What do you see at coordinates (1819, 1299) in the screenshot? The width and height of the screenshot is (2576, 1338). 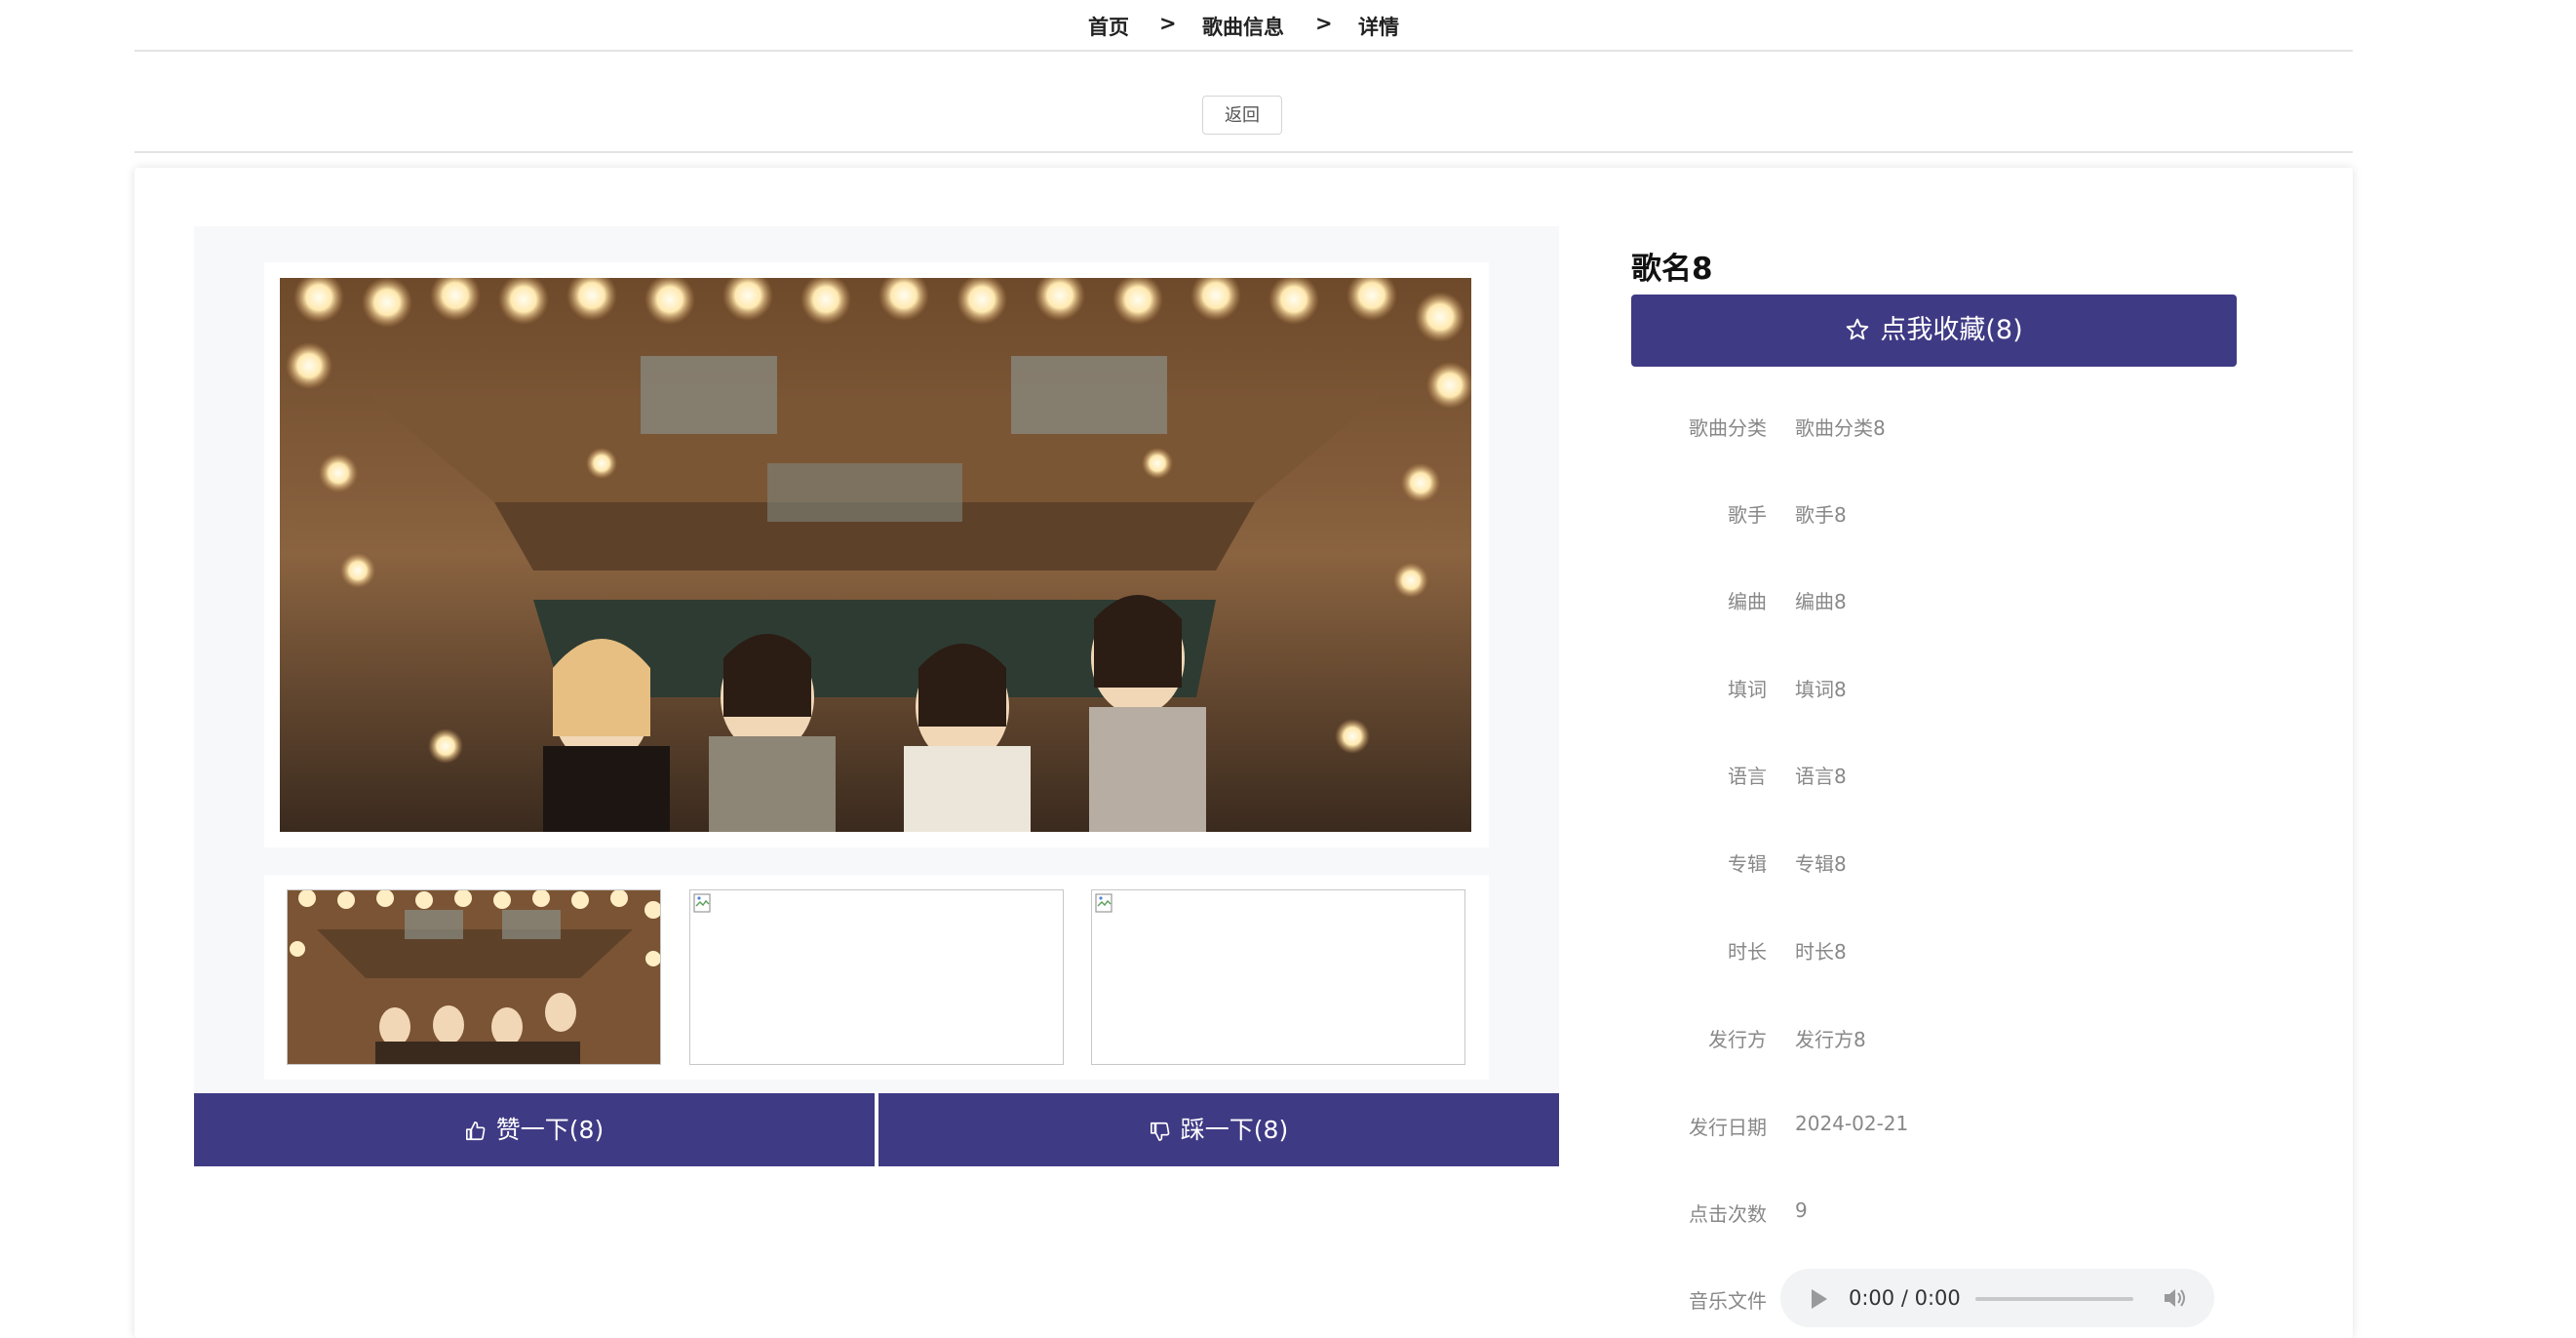 I see `play-icon` at bounding box center [1819, 1299].